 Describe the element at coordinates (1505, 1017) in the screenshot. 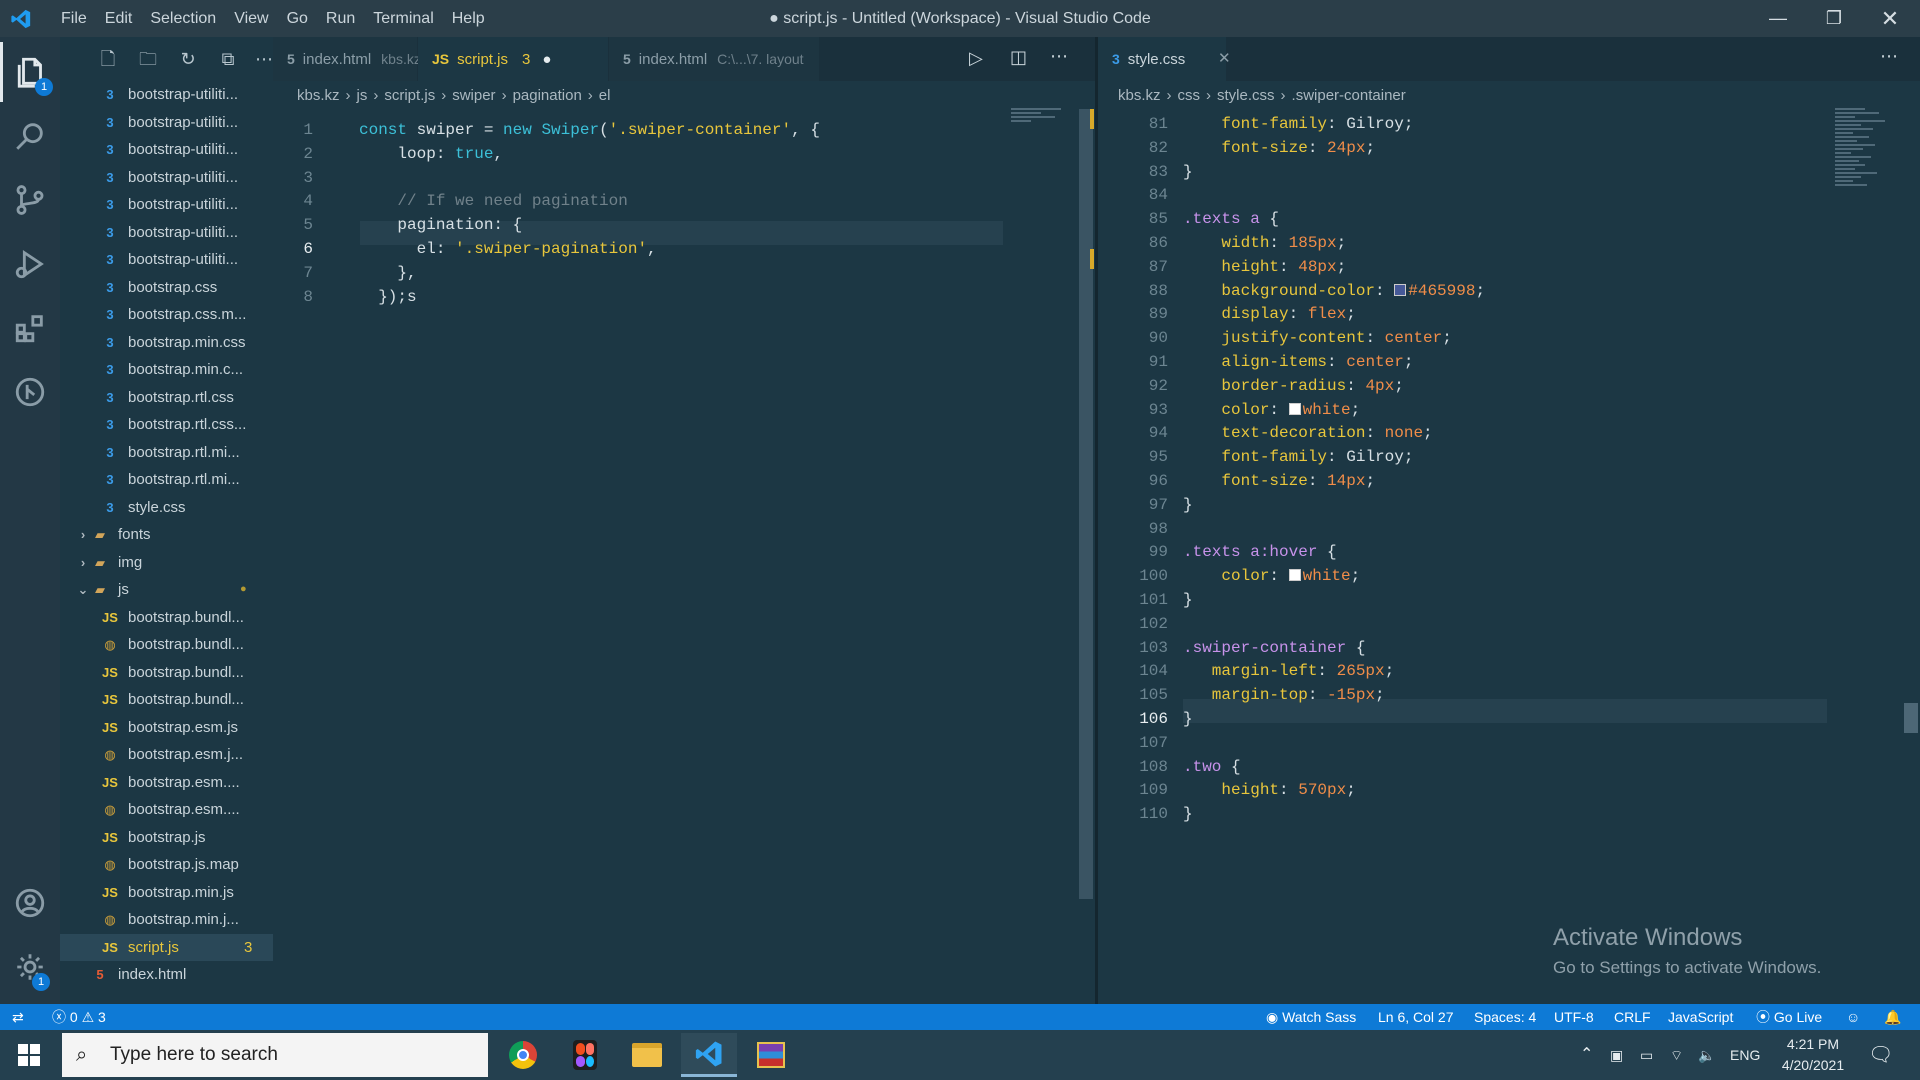

I see `indentation-status: Spaces: 4` at that location.